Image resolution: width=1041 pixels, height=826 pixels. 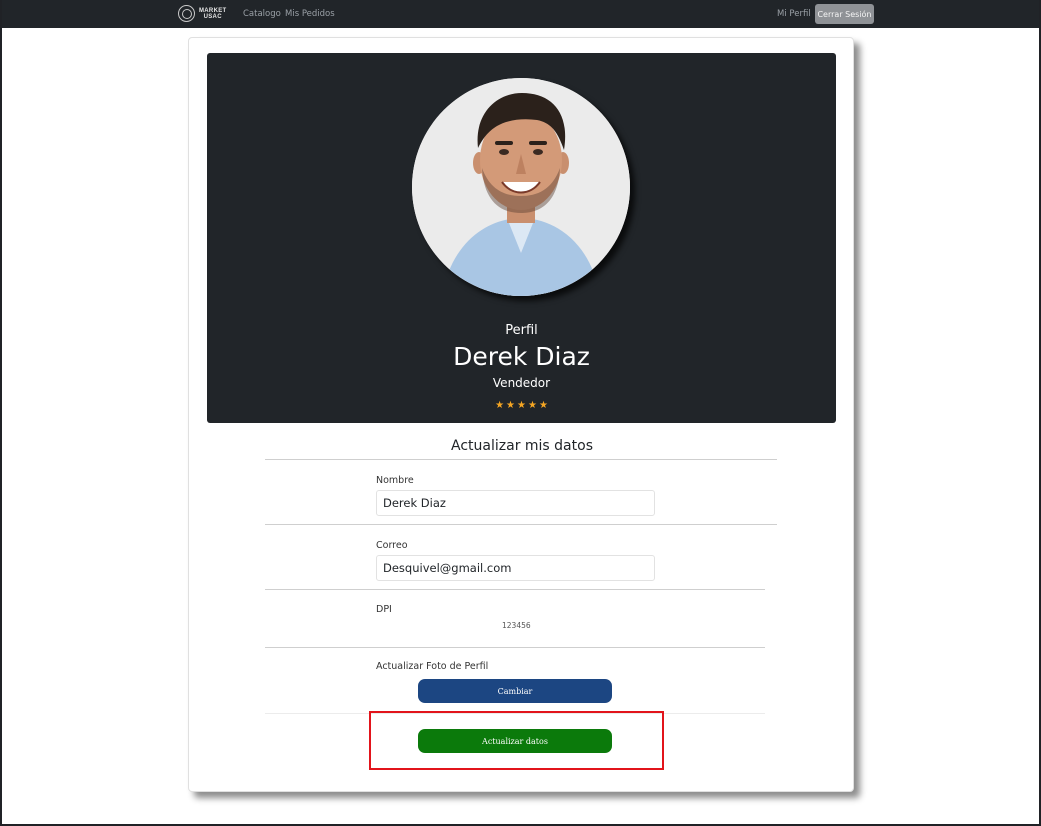 I want to click on photo-label: Actualizar Foto de Perfil, so click(x=432, y=666).